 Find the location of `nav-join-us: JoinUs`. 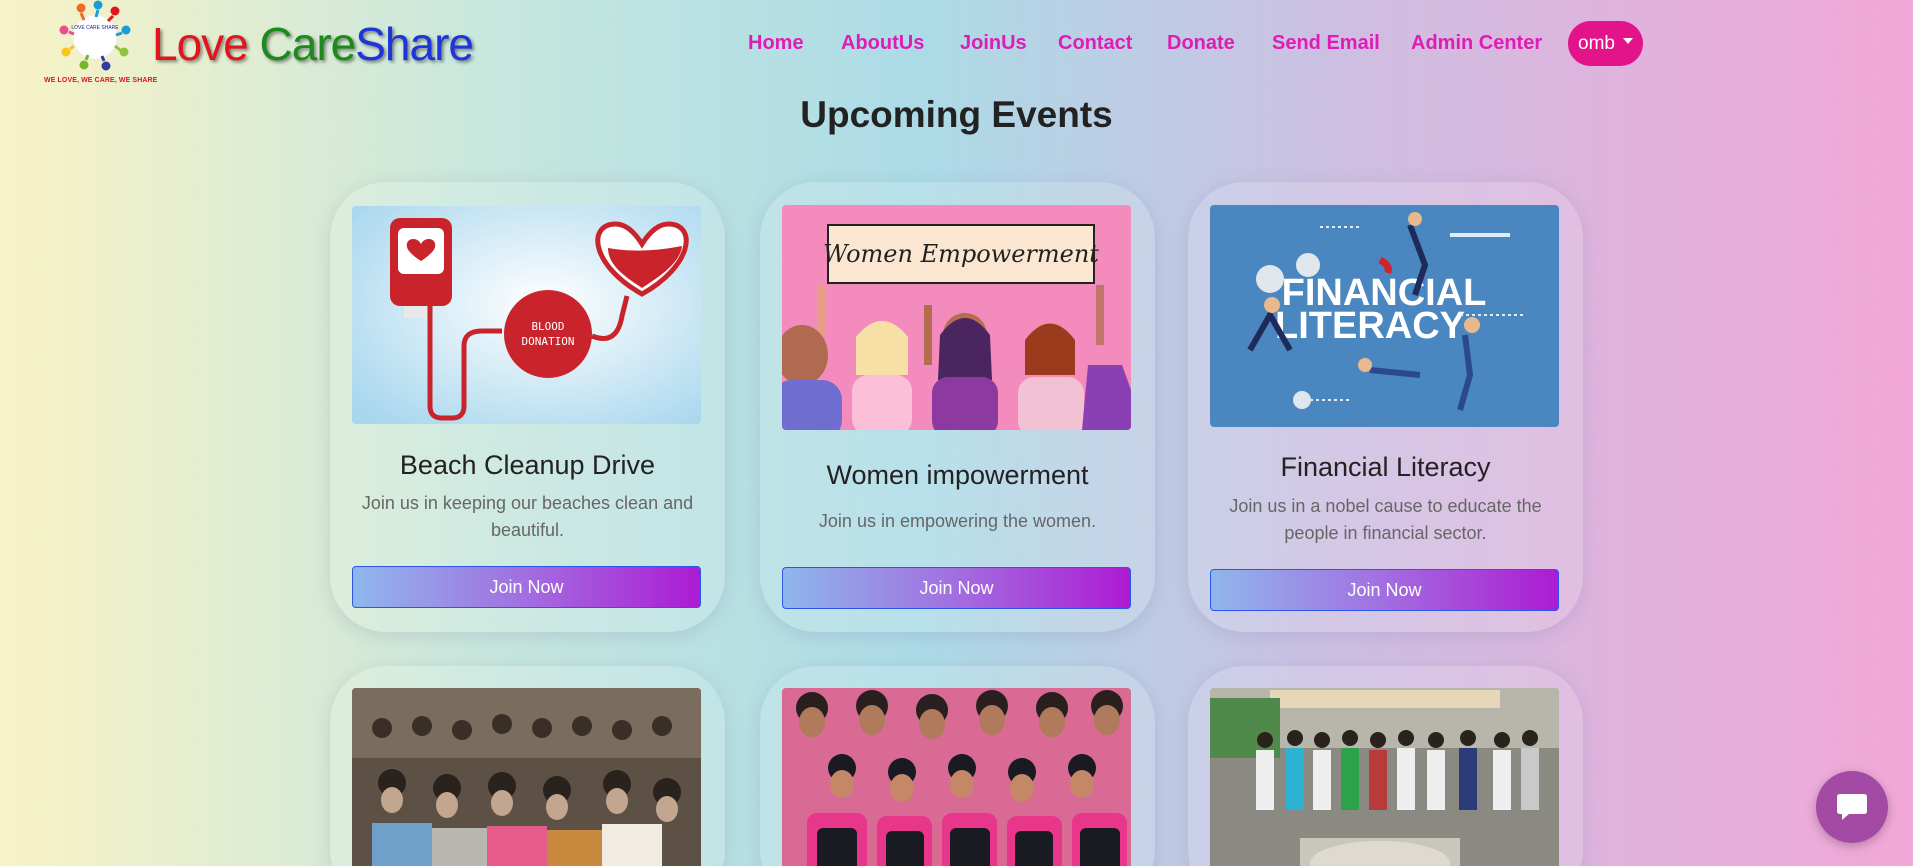

nav-join-us: JoinUs is located at coordinates (993, 43).